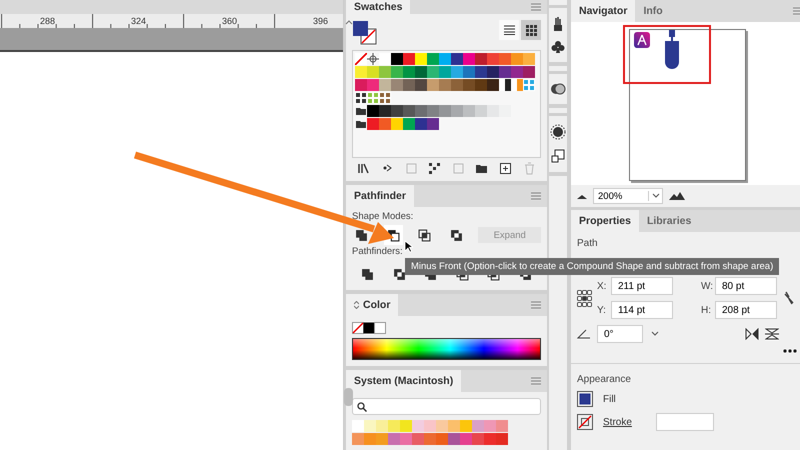 This screenshot has width=800, height=450. What do you see at coordinates (669, 221) in the screenshot?
I see `panel-tab: Libraries` at bounding box center [669, 221].